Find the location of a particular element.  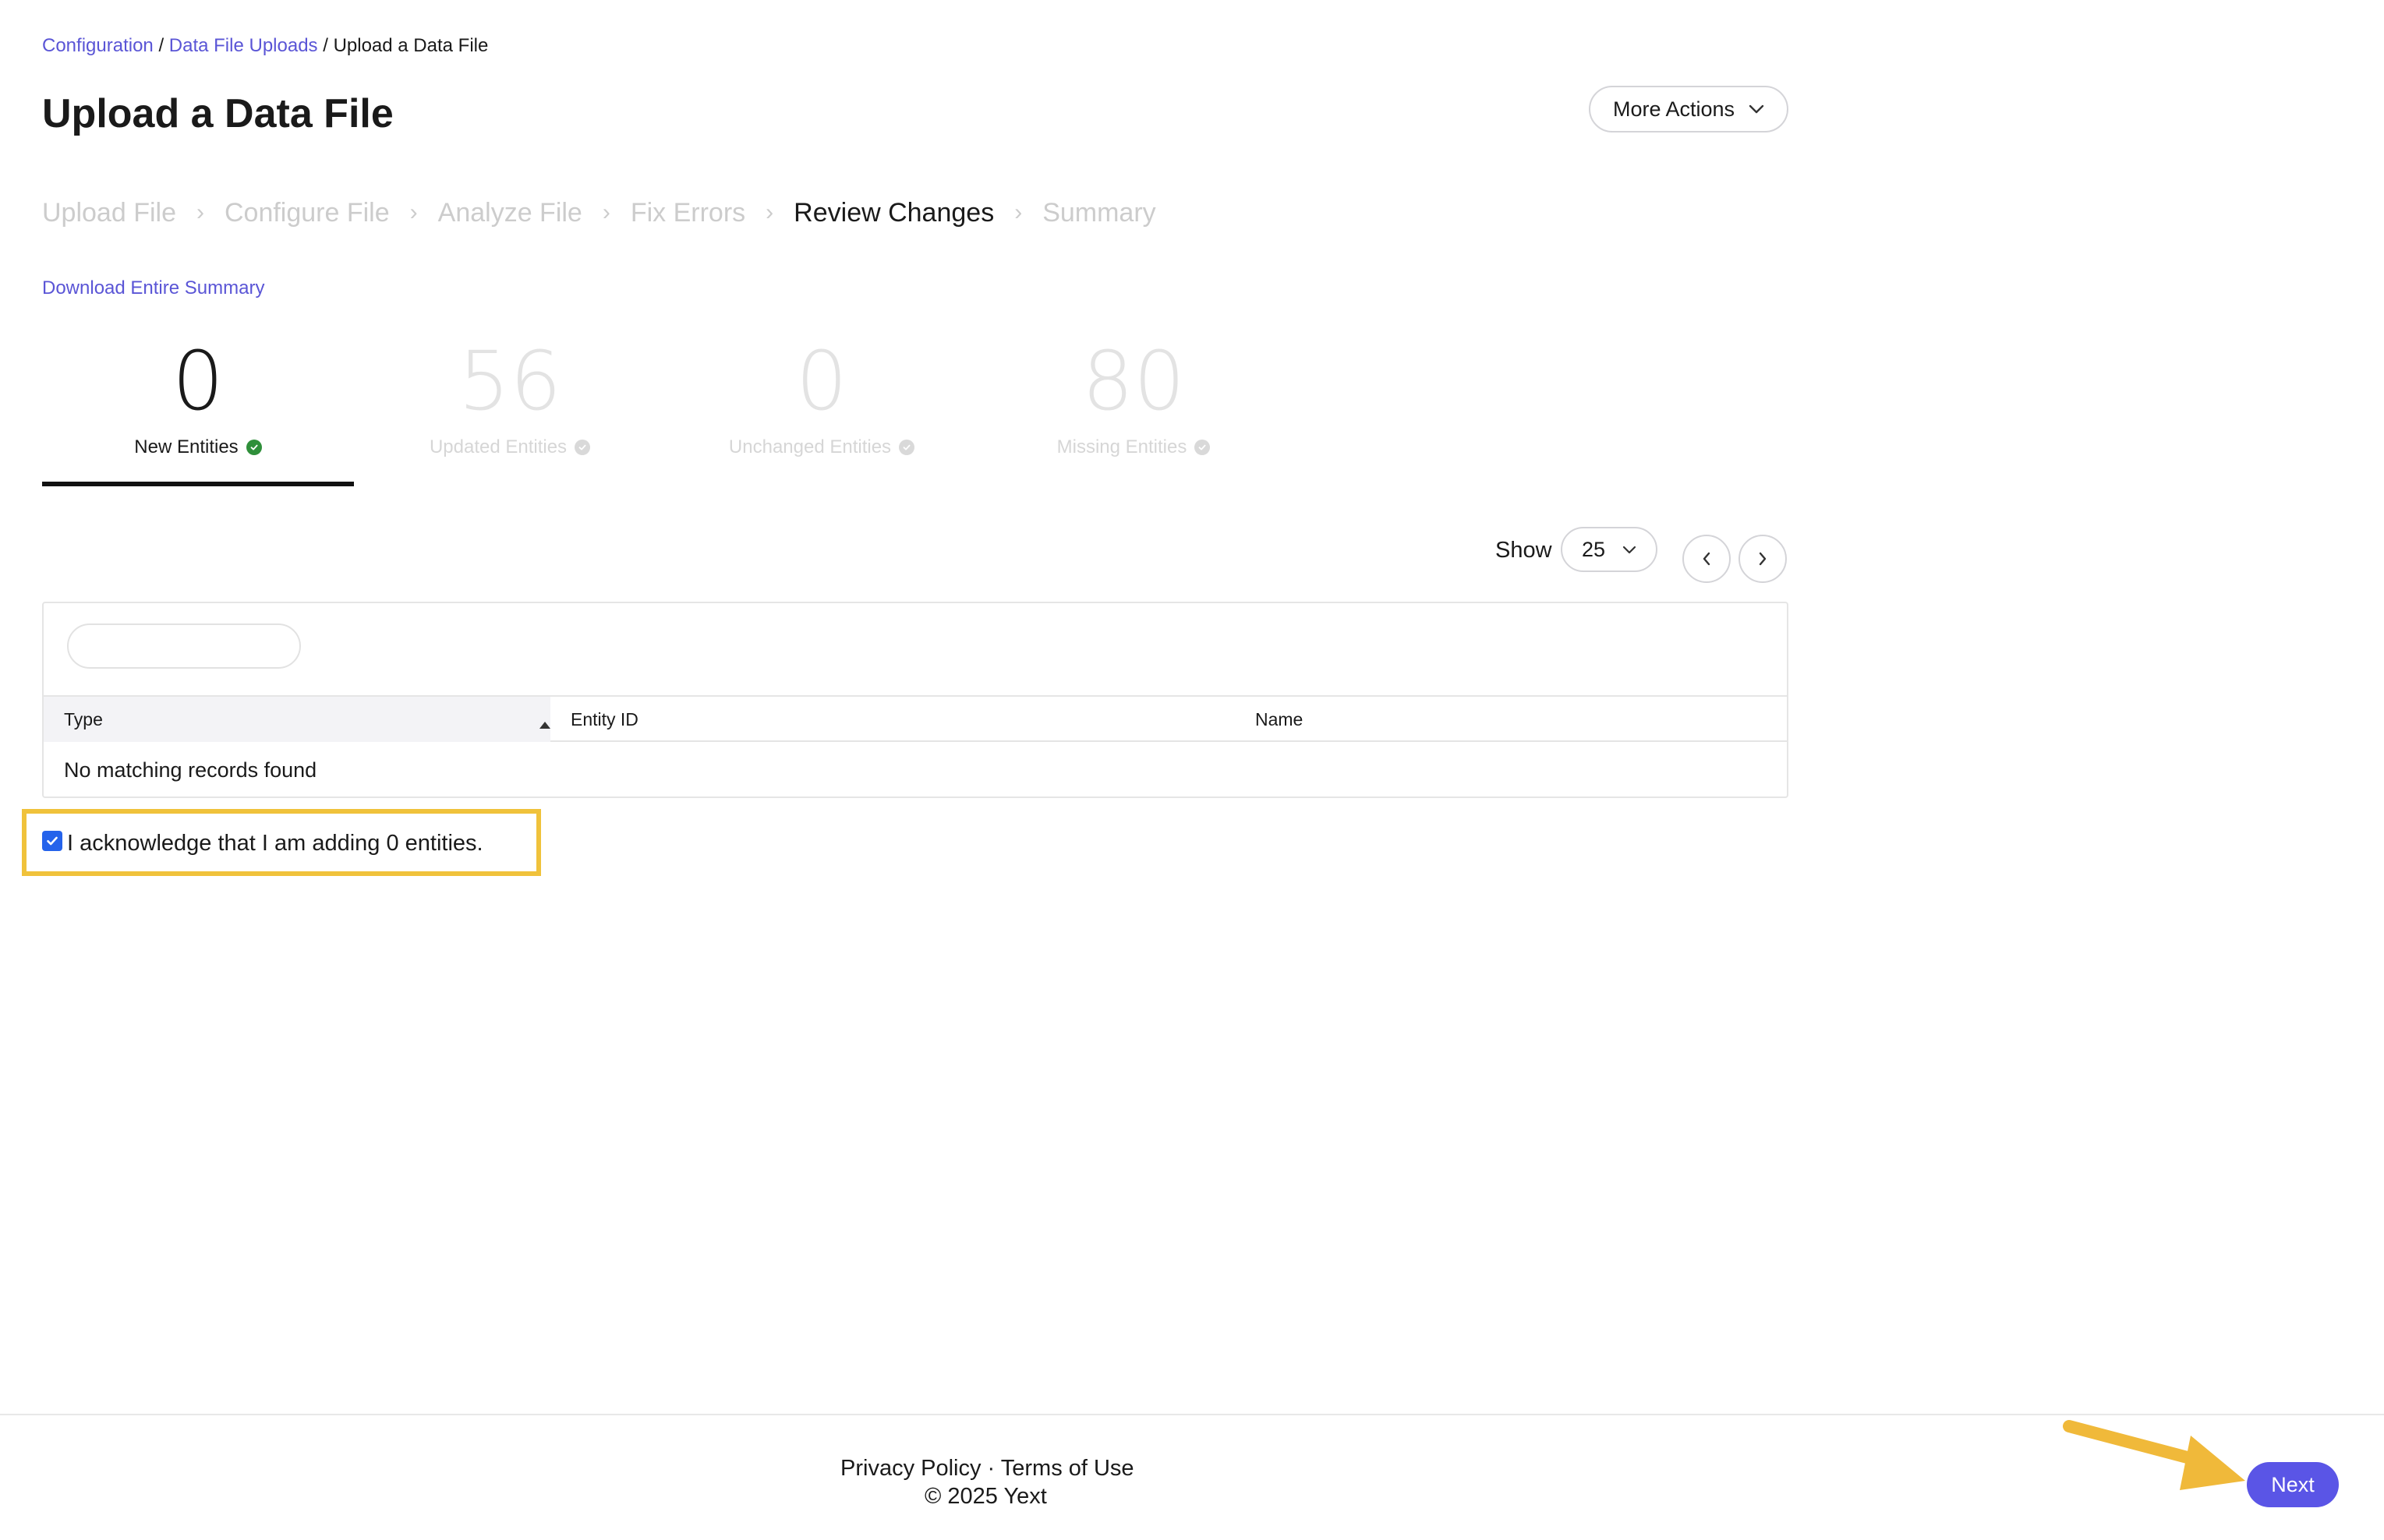

checkmark-icon is located at coordinates (52, 841).